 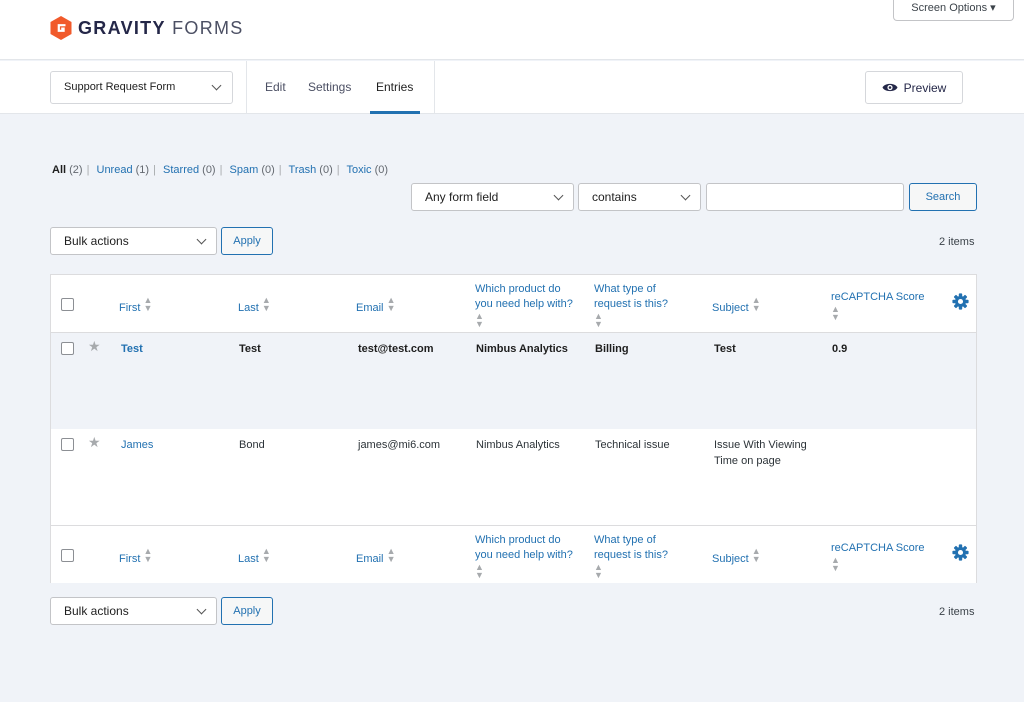 What do you see at coordinates (209, 170) in the screenshot?
I see `filter-starred-count: (0)` at bounding box center [209, 170].